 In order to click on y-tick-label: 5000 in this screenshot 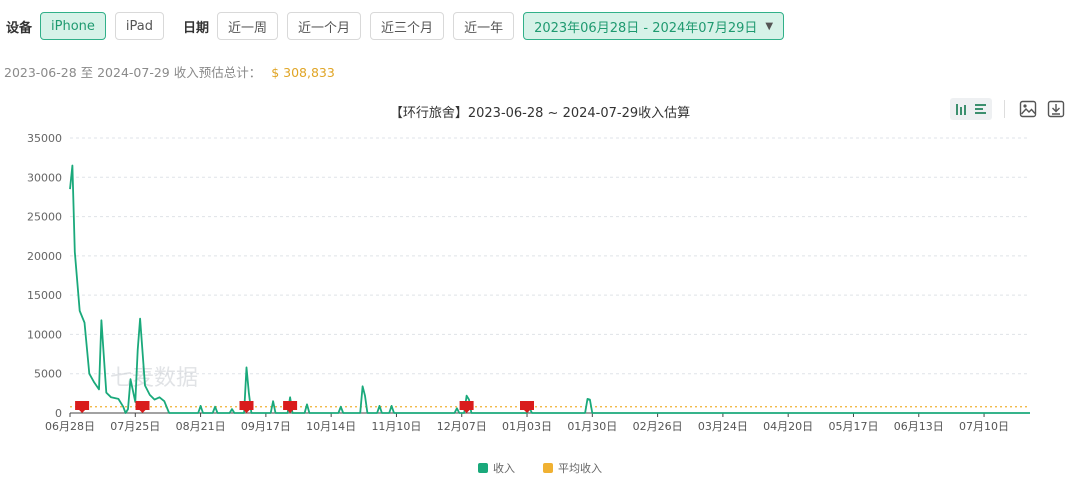, I will do `click(48, 374)`.